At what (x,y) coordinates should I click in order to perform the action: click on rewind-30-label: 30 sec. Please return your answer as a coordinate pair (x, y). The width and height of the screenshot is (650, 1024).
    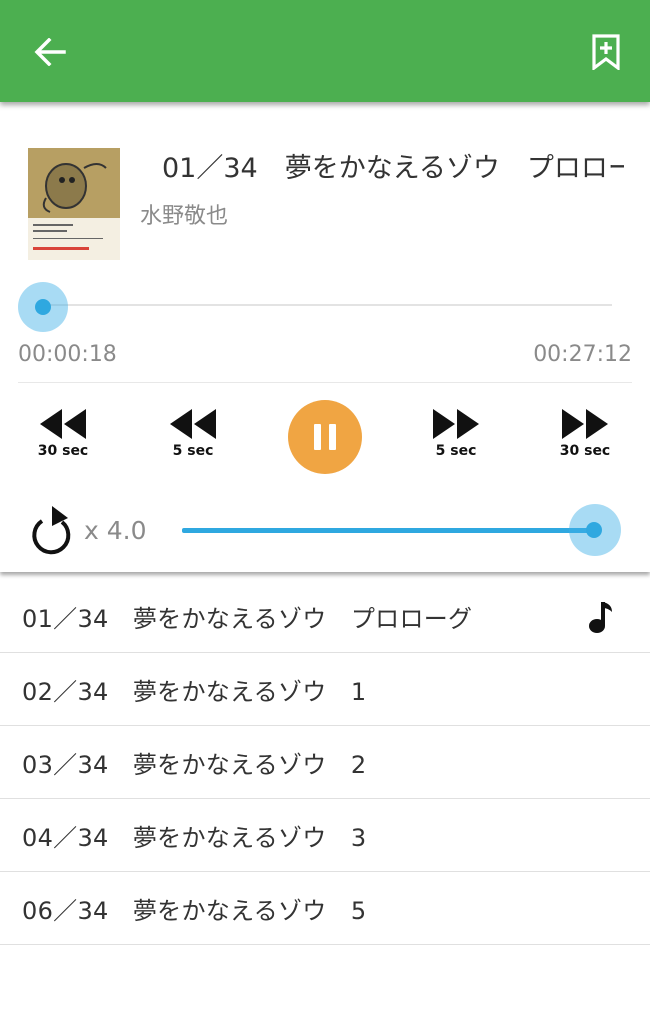
    Looking at the image, I should click on (63, 451).